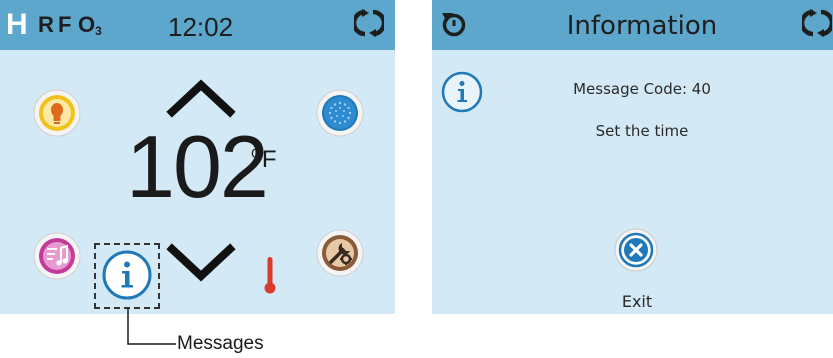  I want to click on degree-symbol: O, so click(256, 153).